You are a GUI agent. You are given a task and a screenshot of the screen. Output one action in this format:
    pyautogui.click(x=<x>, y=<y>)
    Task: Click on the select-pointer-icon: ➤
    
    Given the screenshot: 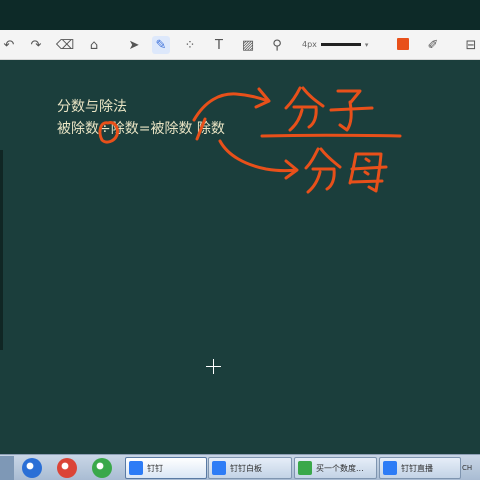 What is the action you would take?
    pyautogui.click(x=134, y=45)
    